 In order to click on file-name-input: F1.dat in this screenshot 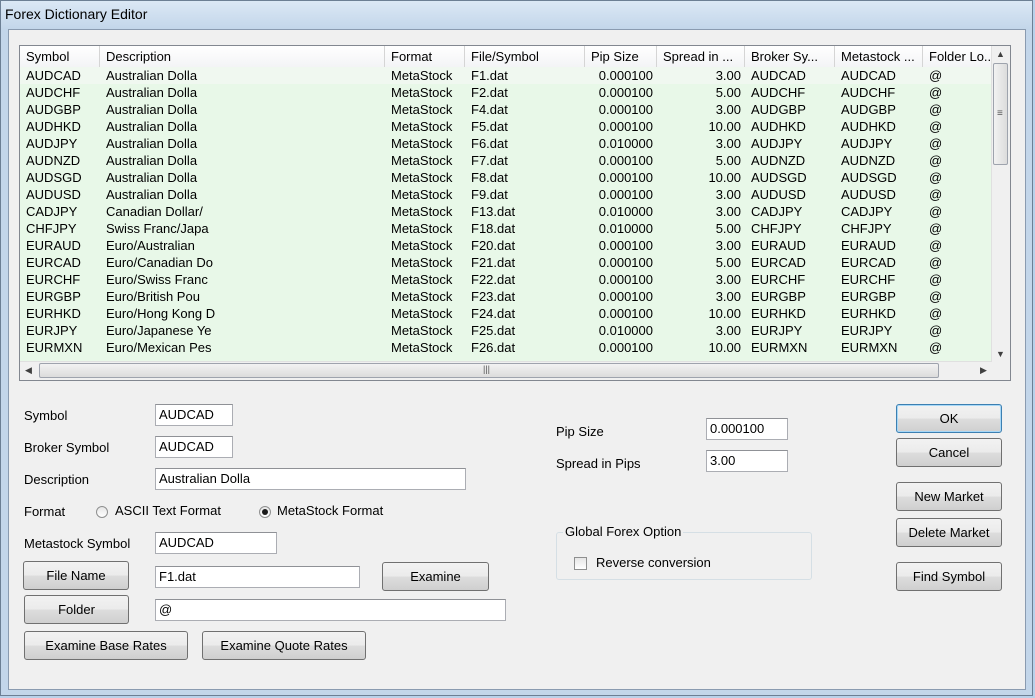, I will do `click(257, 577)`.